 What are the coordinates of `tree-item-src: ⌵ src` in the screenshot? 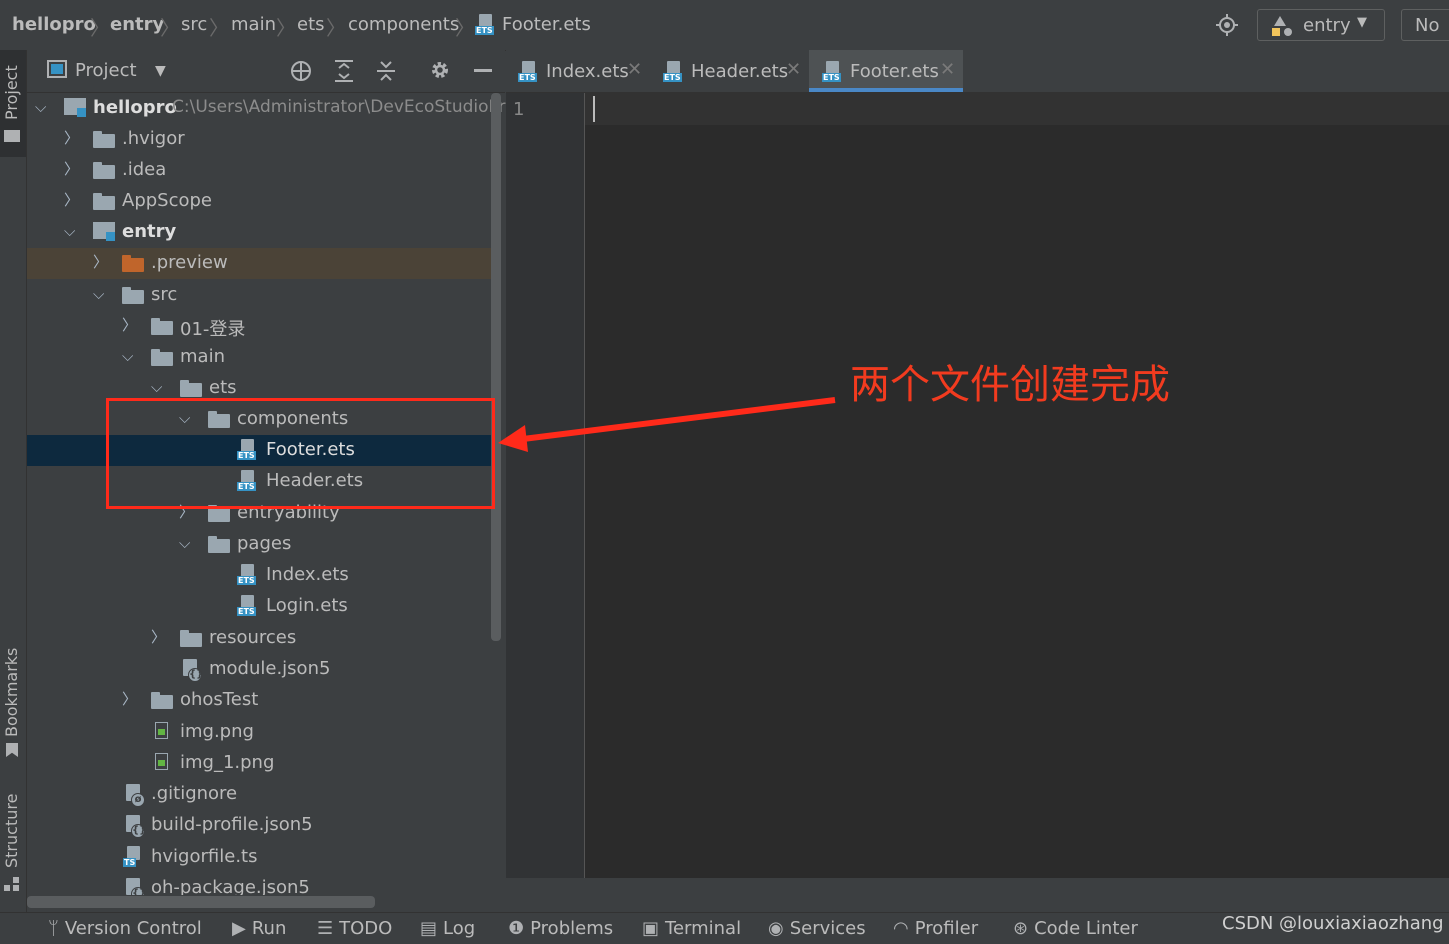 It's located at (259, 295).